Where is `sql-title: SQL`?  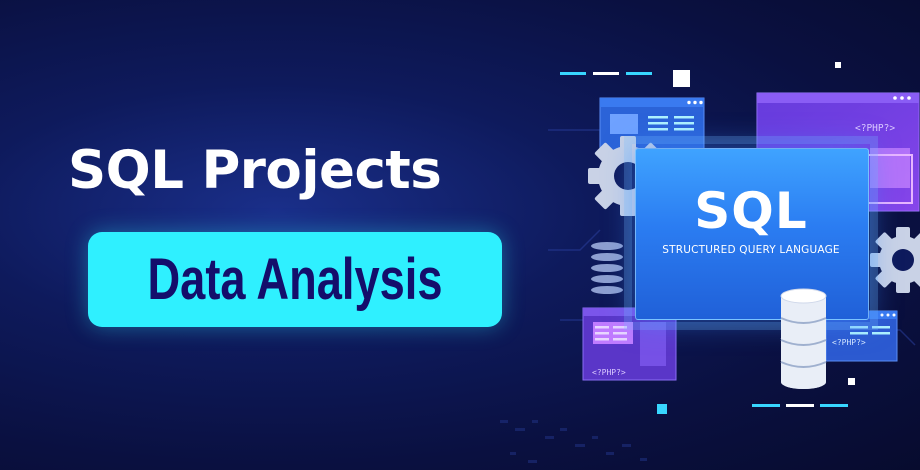
sql-title: SQL is located at coordinates (751, 211).